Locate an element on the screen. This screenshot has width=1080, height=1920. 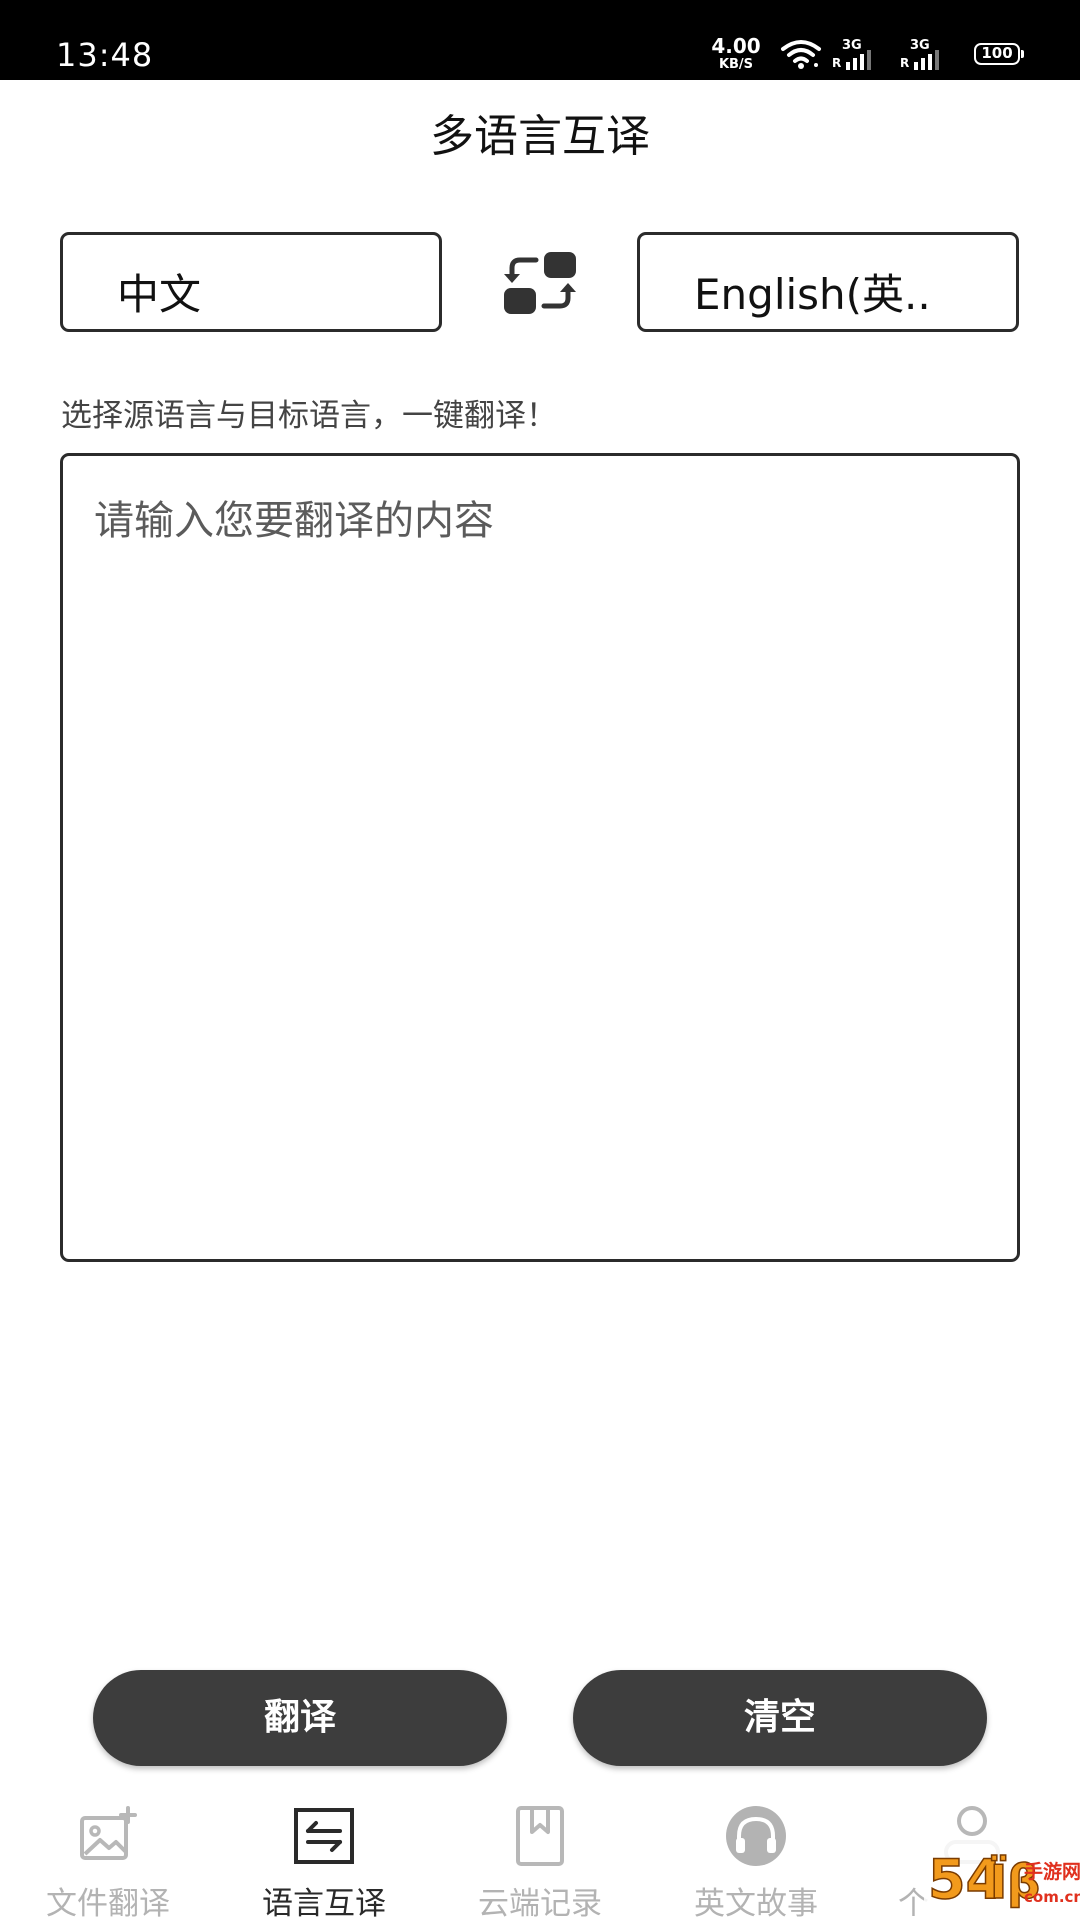
page-title: 多语言互译 is located at coordinates (540, 136).